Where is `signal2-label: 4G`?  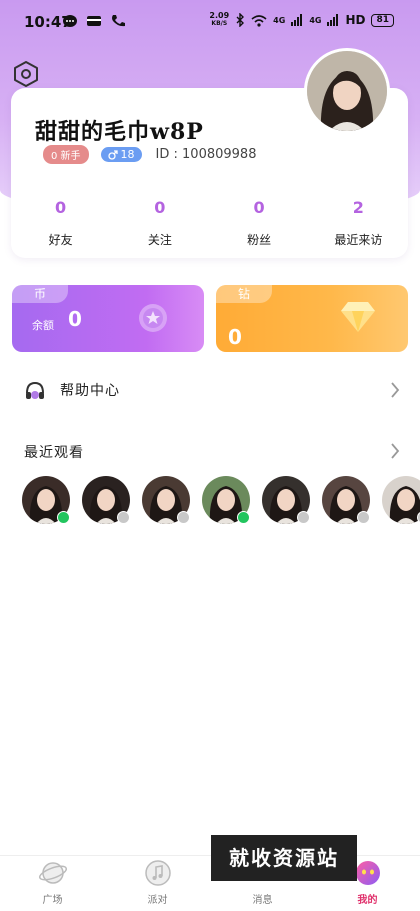 signal2-label: 4G is located at coordinates (315, 20).